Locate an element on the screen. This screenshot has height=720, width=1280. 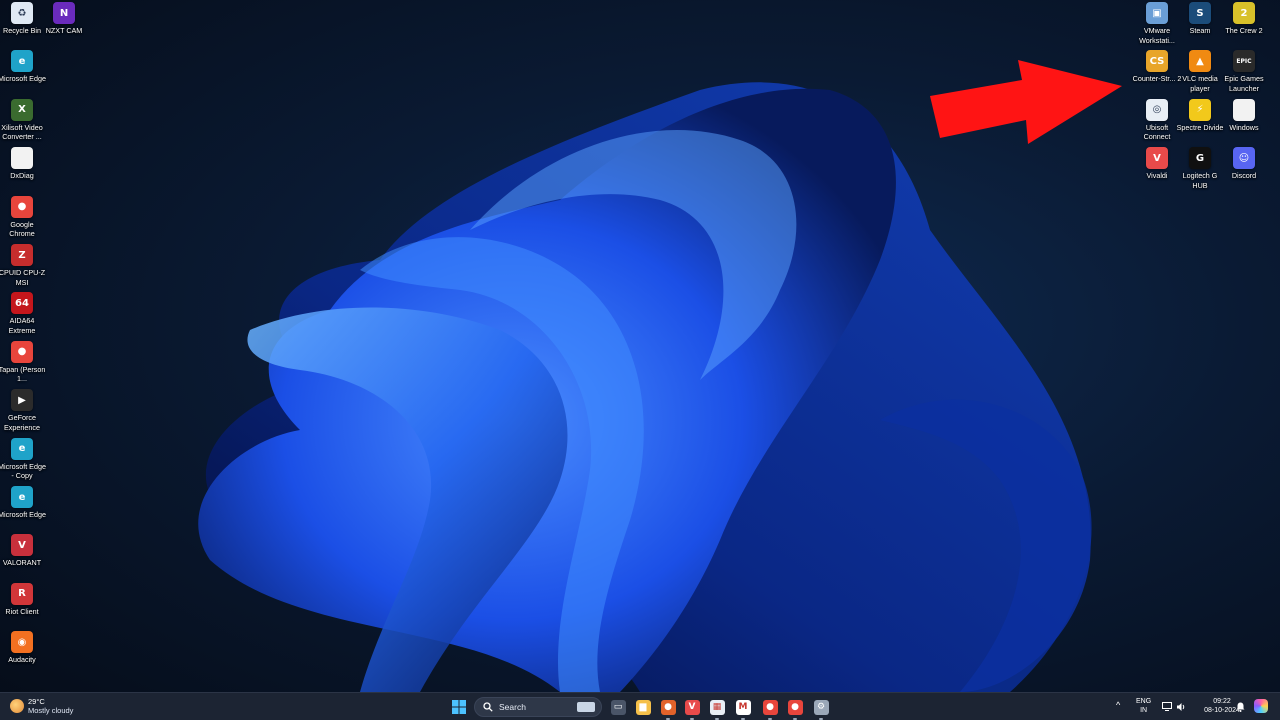
desktop-icon-label: DxDiag is located at coordinates (22, 176).